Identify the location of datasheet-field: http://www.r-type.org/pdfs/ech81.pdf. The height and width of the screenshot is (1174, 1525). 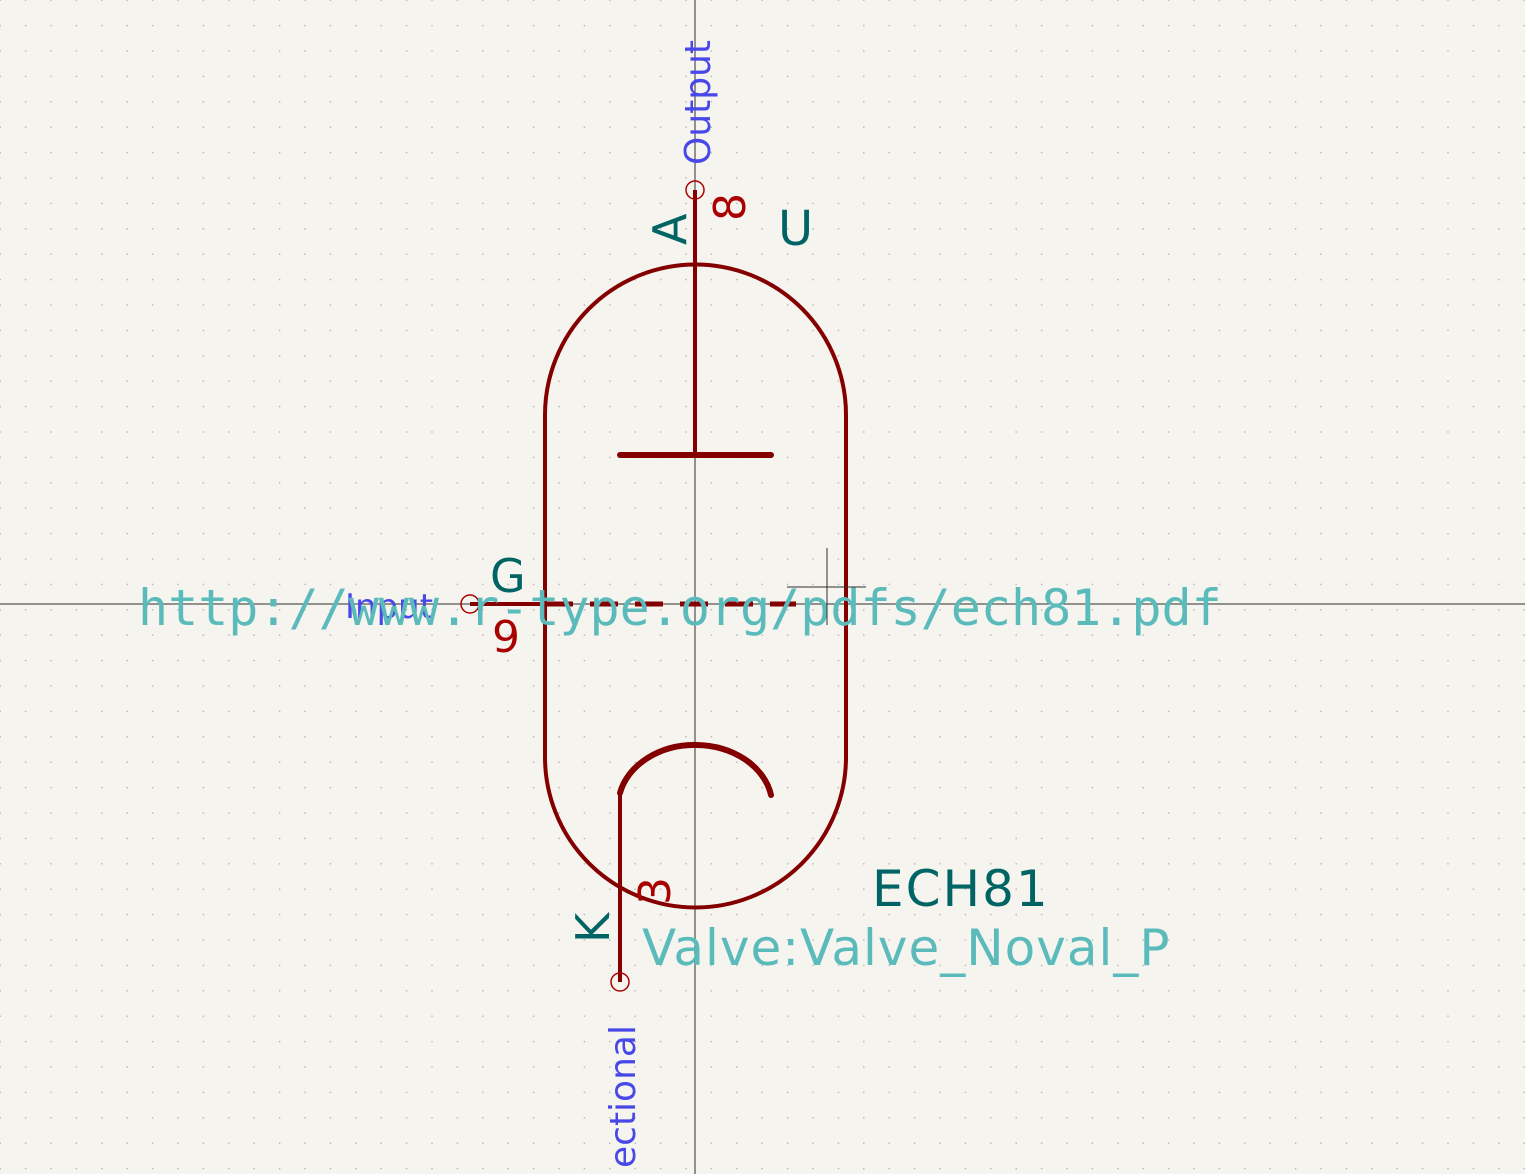
(680, 608).